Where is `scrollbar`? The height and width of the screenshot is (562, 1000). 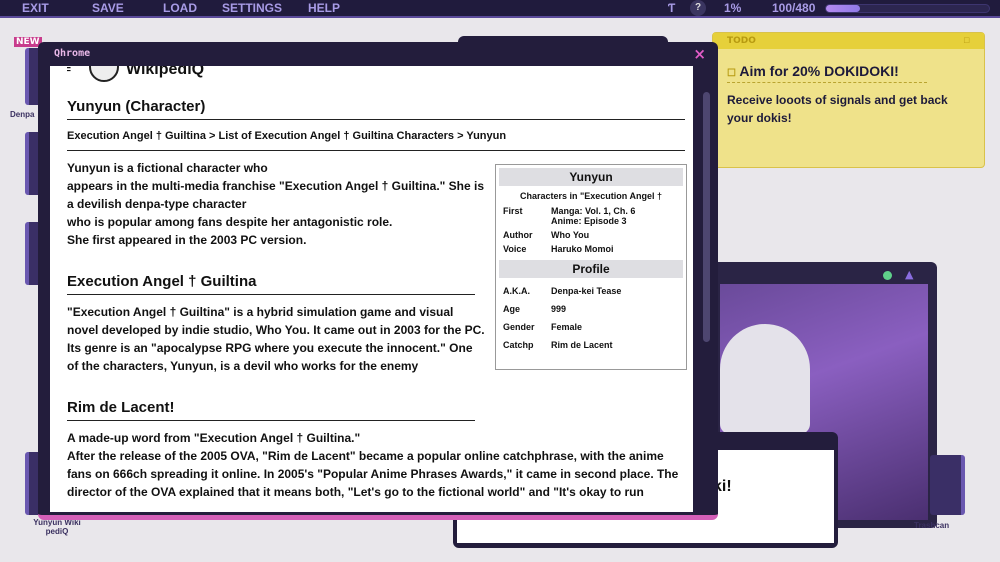
scrollbar is located at coordinates (706, 217).